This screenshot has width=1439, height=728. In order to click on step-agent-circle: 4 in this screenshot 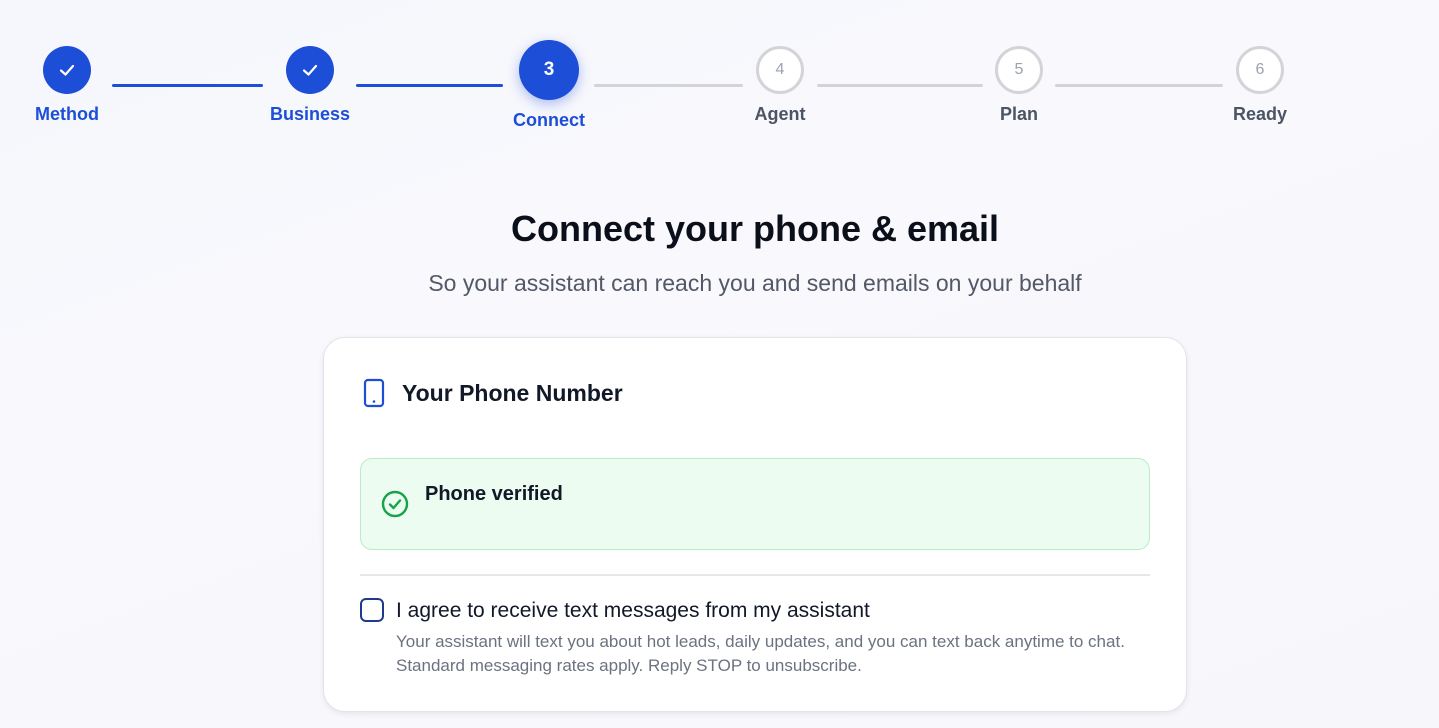, I will do `click(780, 70)`.